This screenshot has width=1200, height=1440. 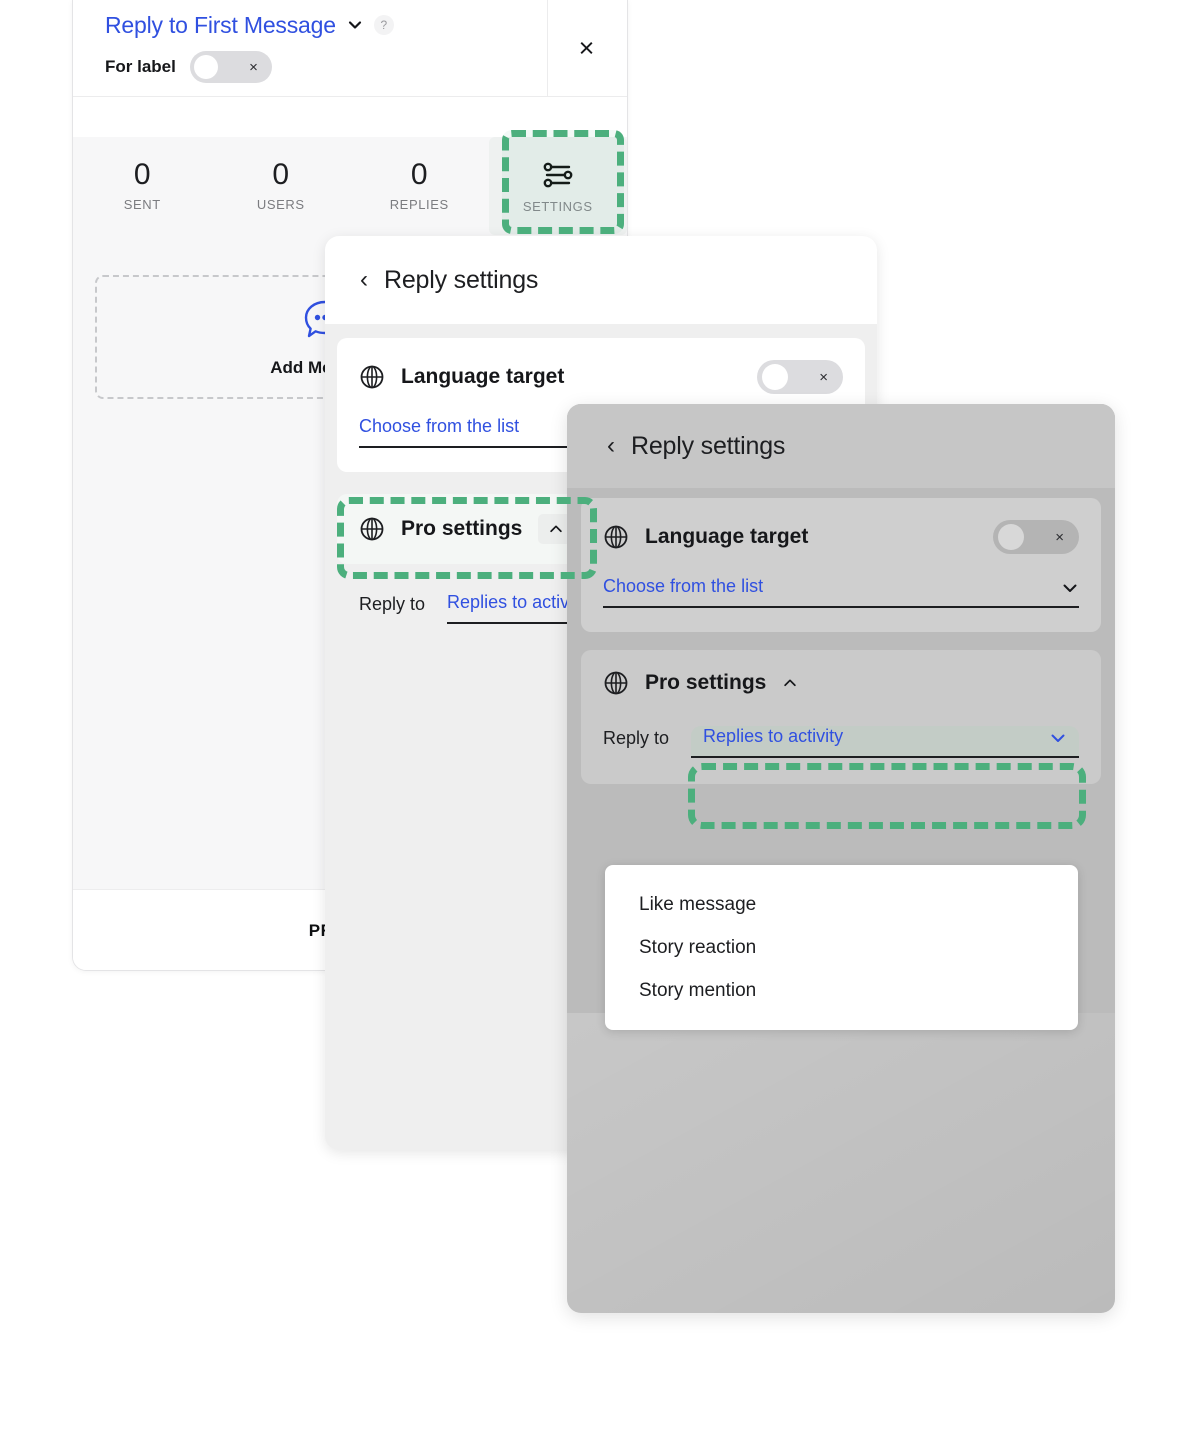 I want to click on reply-to-row: Reply to Replies to activity, so click(x=841, y=740).